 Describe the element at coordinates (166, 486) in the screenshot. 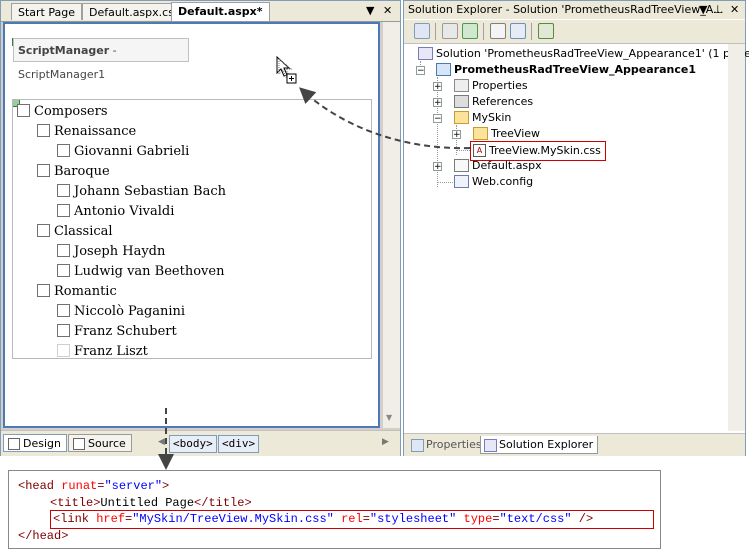

I see `code-tag: >` at that location.